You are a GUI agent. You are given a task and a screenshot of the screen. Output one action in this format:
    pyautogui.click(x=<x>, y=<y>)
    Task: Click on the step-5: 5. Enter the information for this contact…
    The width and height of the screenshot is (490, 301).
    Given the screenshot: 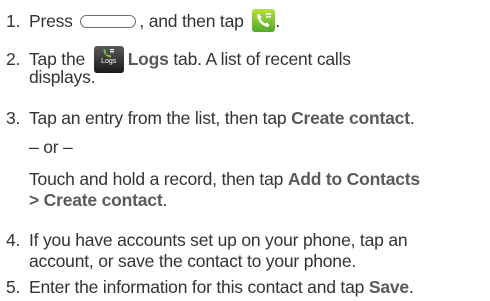 What is the action you would take?
    pyautogui.click(x=210, y=287)
    